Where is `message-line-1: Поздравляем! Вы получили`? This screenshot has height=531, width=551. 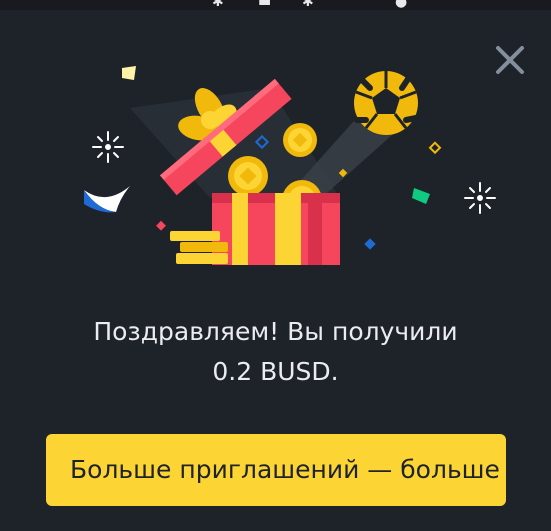
message-line-1: Поздравляем! Вы получили is located at coordinates (275, 331).